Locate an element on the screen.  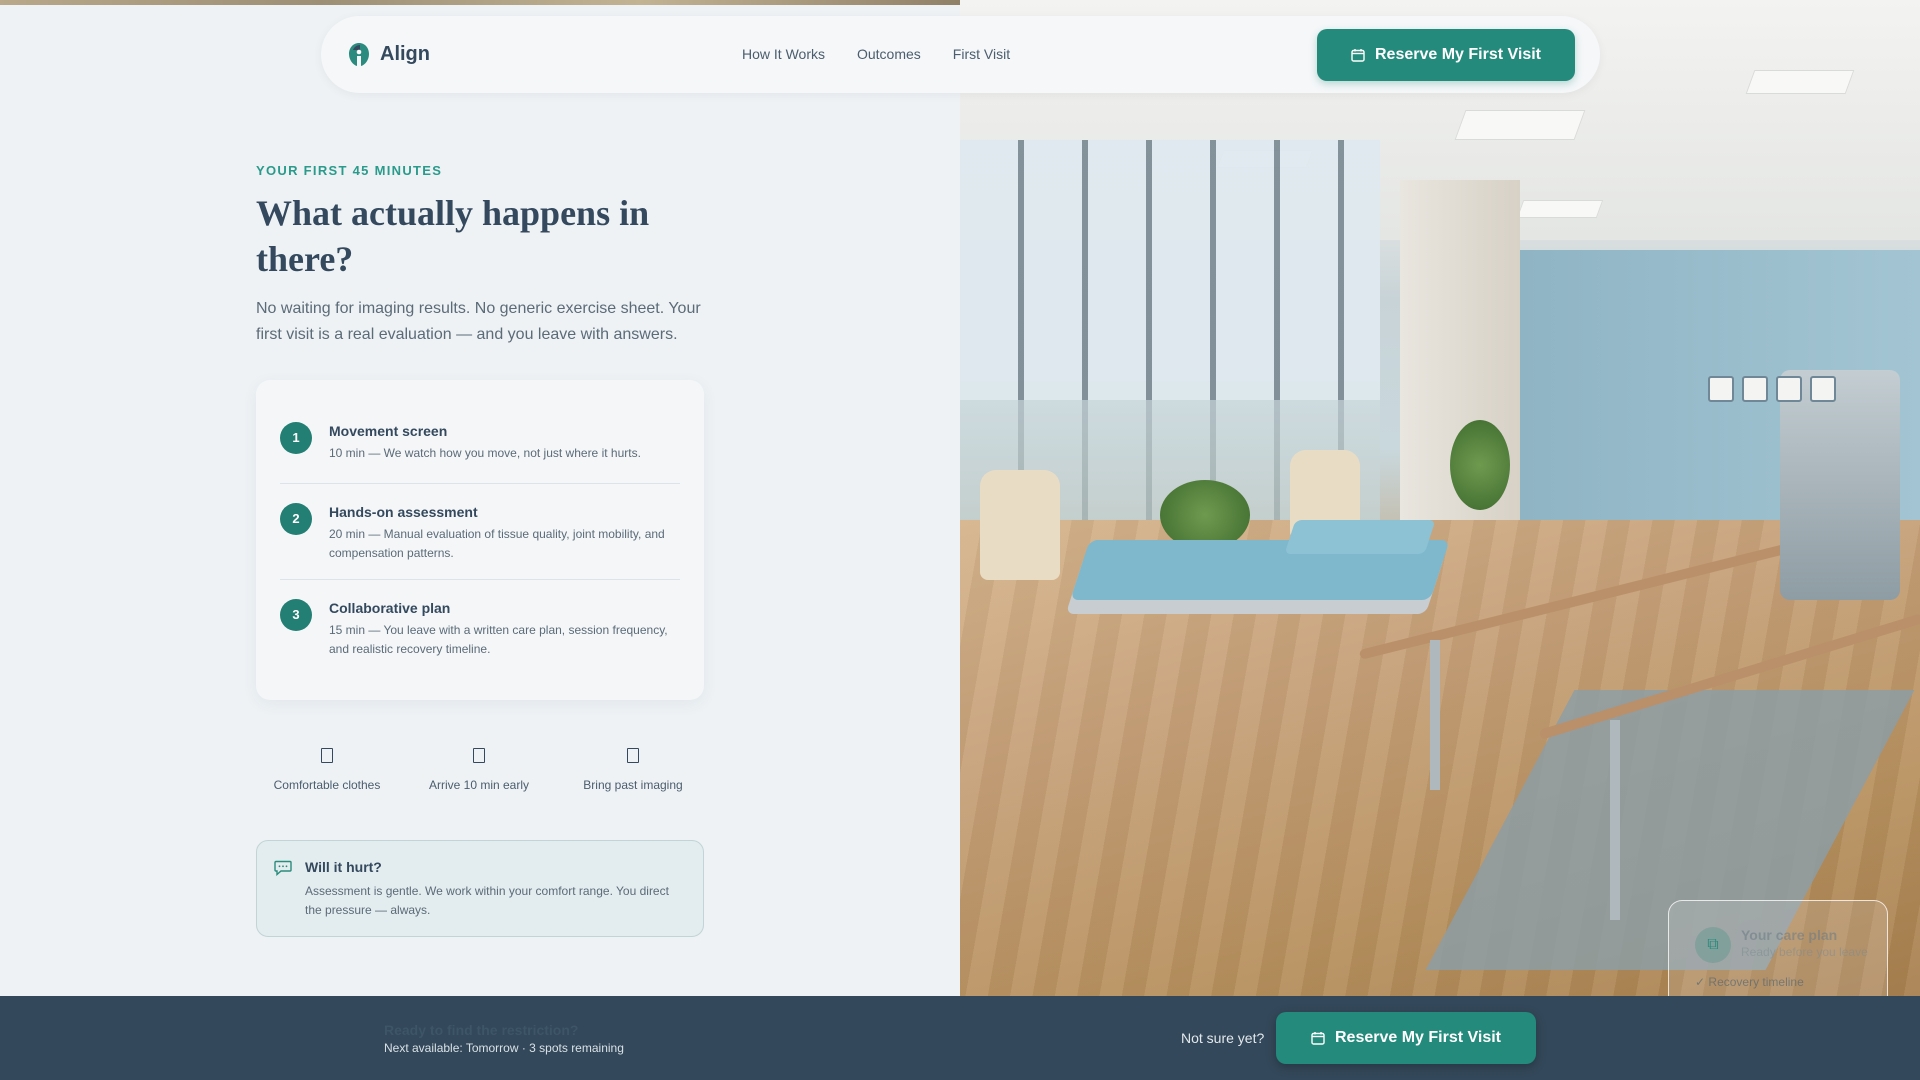
step-title: Movement screen is located at coordinates (388, 431).